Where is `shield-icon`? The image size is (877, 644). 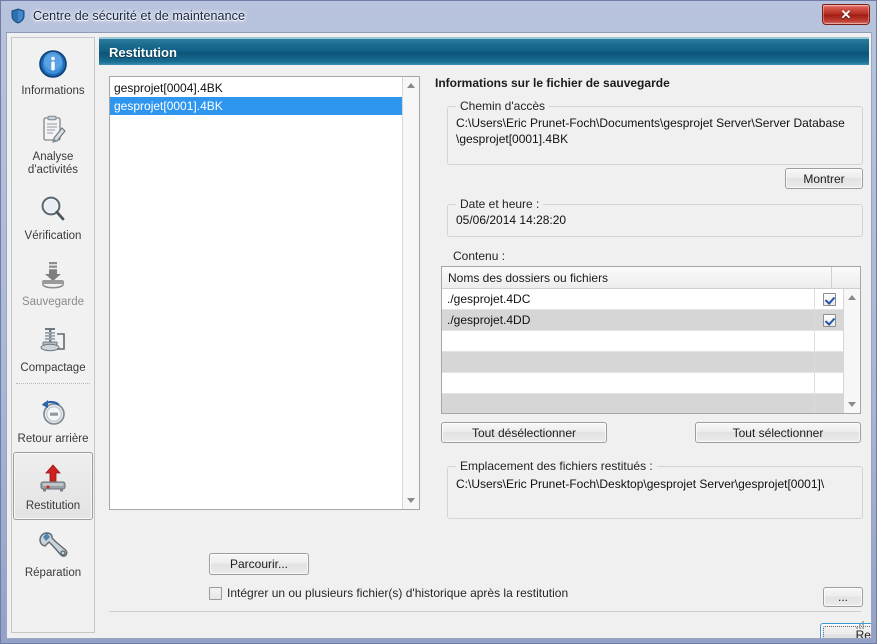
shield-icon is located at coordinates (18, 16).